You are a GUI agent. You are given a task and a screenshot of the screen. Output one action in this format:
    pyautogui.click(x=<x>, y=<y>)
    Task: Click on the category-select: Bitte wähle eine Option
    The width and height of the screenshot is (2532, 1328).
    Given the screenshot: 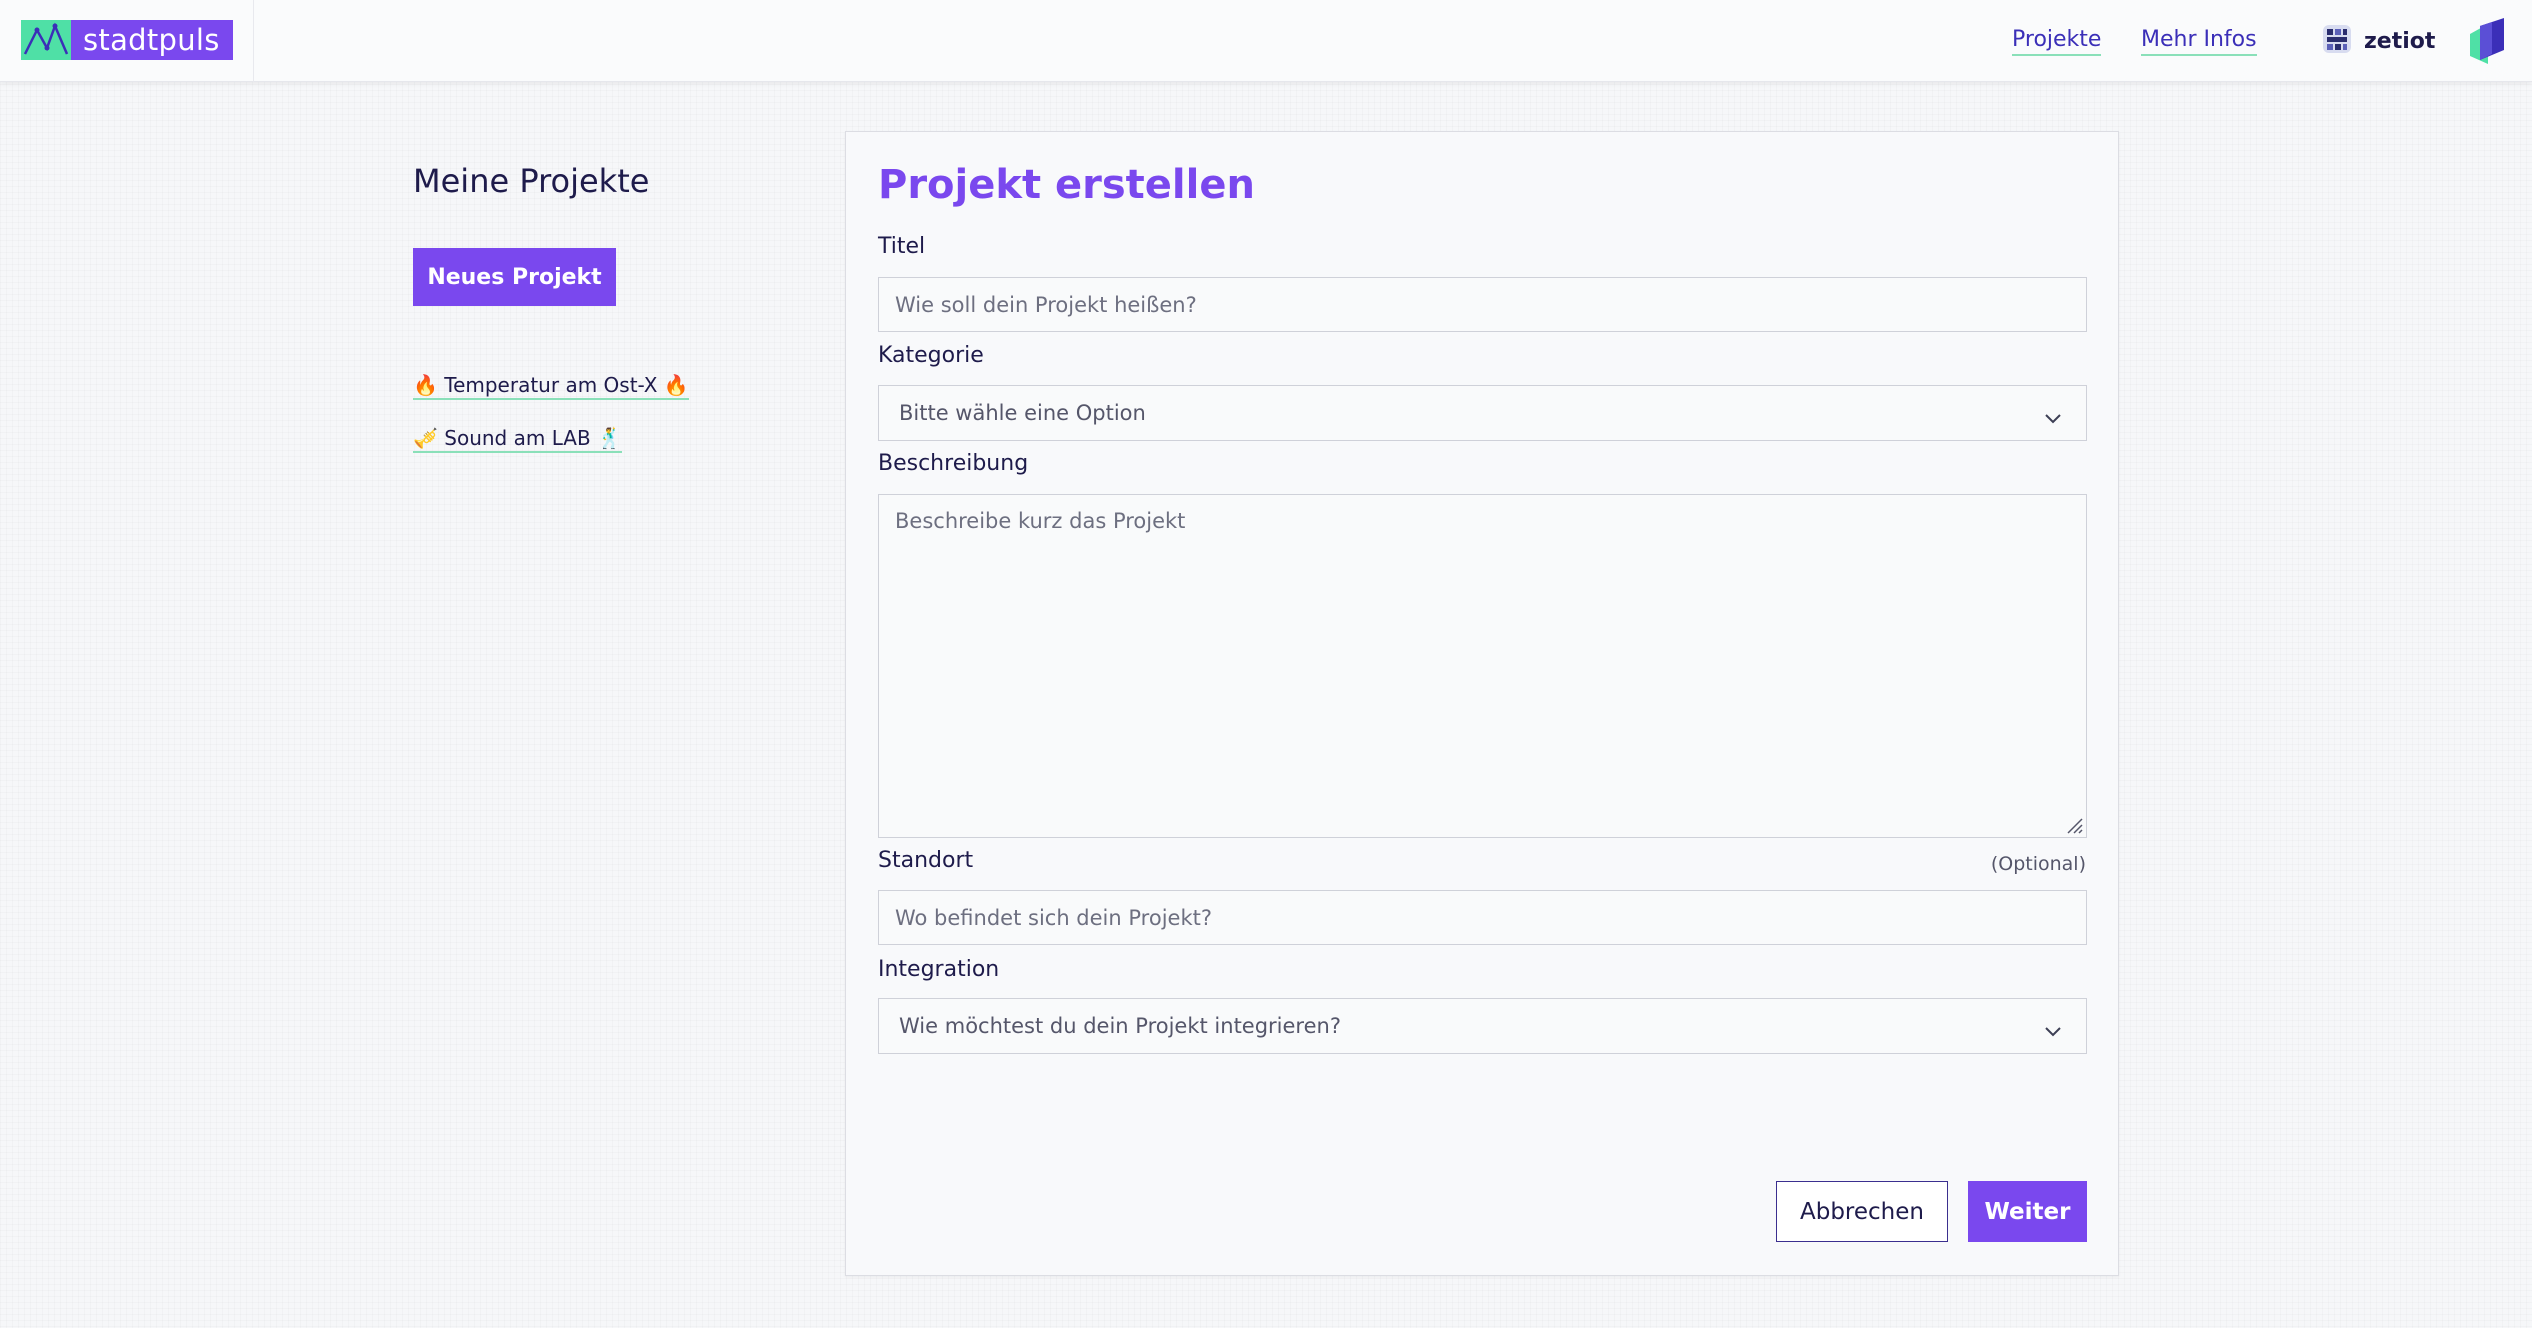 What is the action you would take?
    pyautogui.click(x=1482, y=413)
    